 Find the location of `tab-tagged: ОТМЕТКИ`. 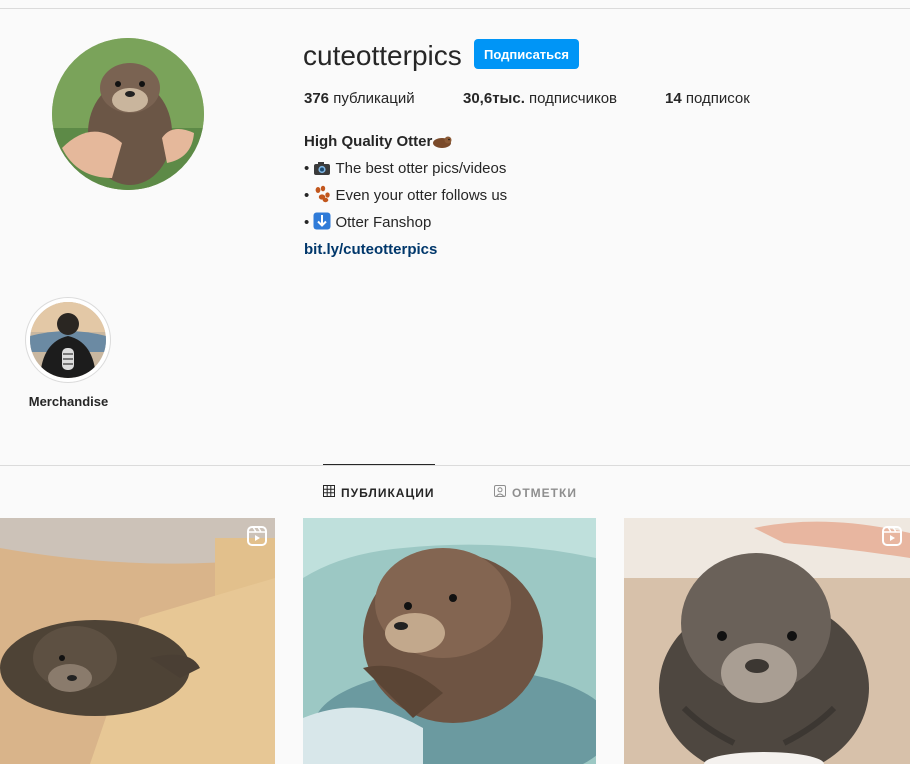

tab-tagged: ОТМЕТКИ is located at coordinates (535, 492).